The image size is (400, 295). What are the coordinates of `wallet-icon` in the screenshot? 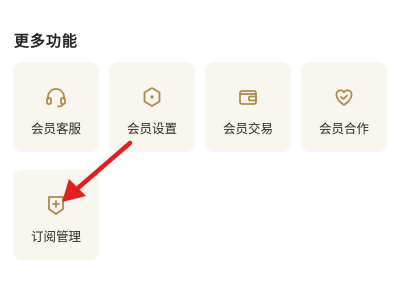 It's located at (248, 97).